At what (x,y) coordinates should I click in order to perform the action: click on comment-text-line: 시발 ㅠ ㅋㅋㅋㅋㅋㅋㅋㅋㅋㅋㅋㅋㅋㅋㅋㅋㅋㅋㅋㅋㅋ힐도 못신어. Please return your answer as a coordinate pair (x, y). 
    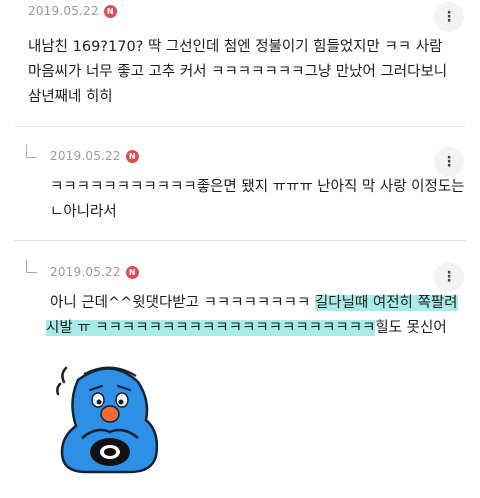
    Looking at the image, I should click on (258, 328).